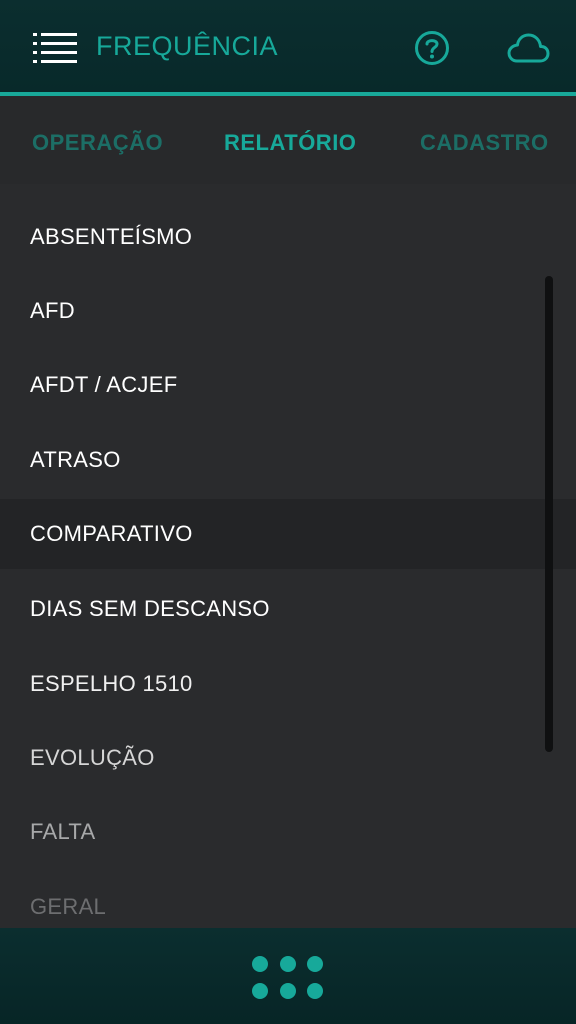  What do you see at coordinates (187, 46) in the screenshot?
I see `app-title: FREQUÊNCIA` at bounding box center [187, 46].